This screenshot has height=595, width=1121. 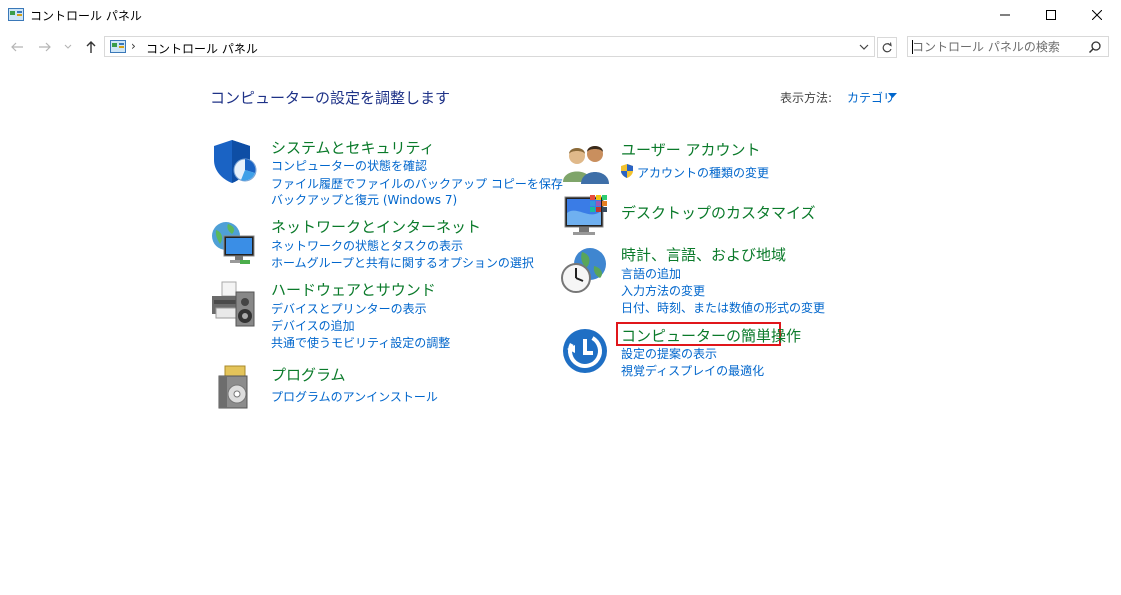 I want to click on link-devices-printers: デバイスとプリンターの表示, so click(x=349, y=308).